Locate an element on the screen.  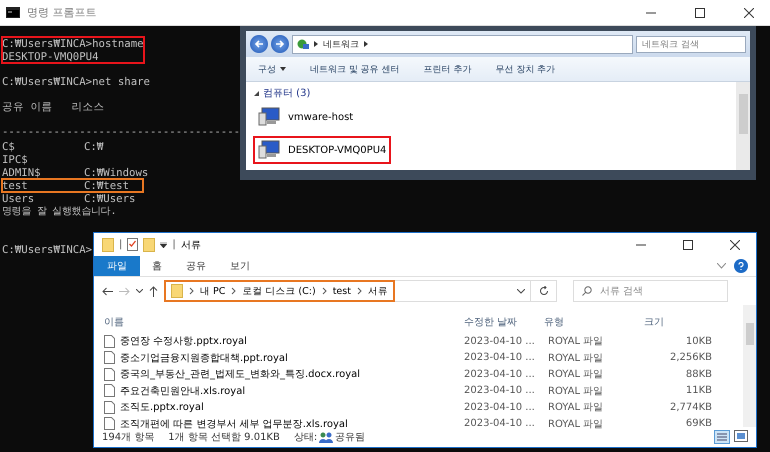
back-button is located at coordinates (259, 44).